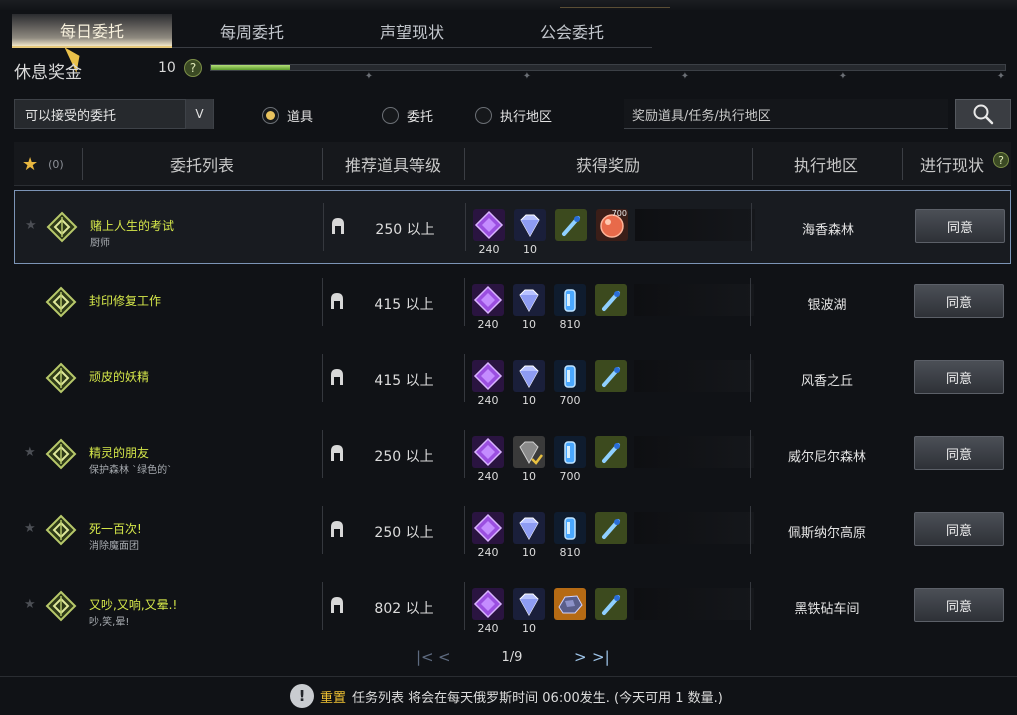 The width and height of the screenshot is (1017, 715). What do you see at coordinates (580, 657) in the screenshot?
I see `next-page-button: >` at bounding box center [580, 657].